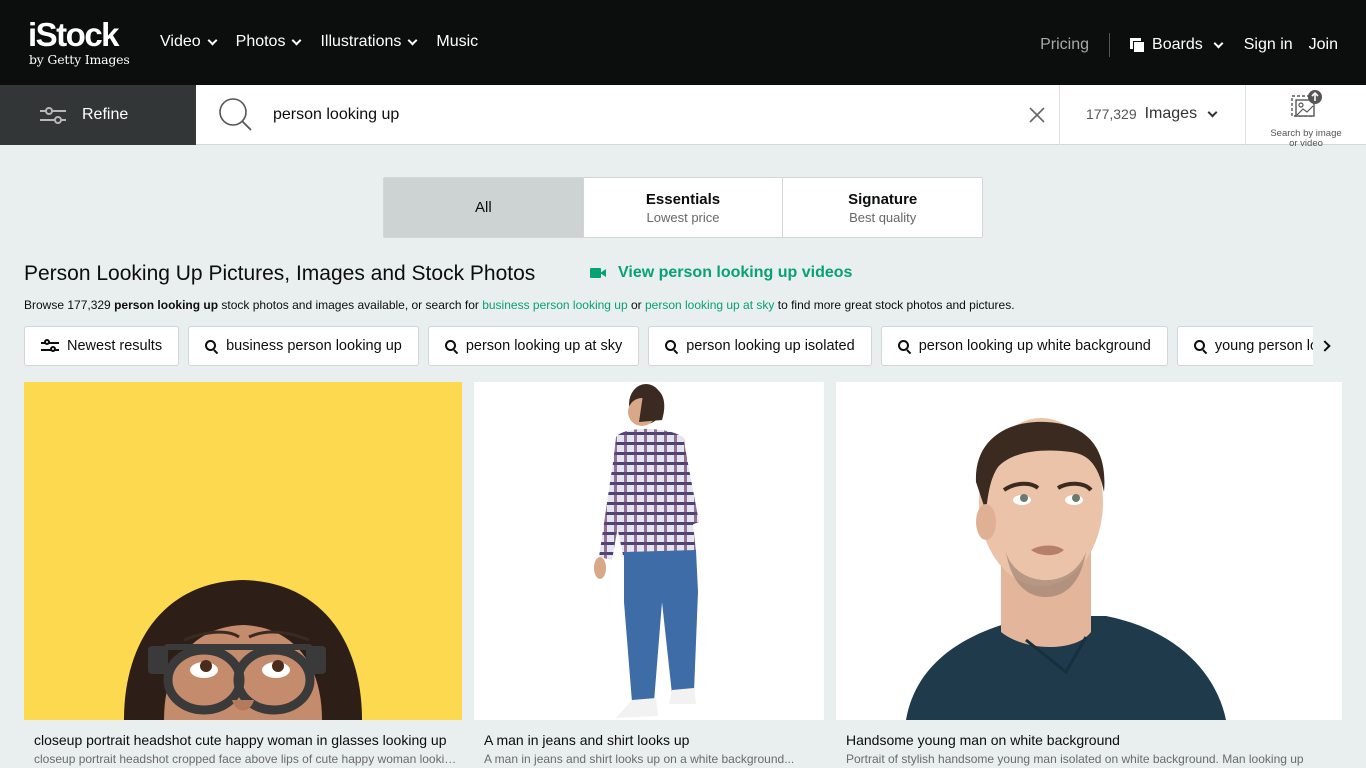 Image resolution: width=1366 pixels, height=768 pixels. I want to click on young-man-portrait-photo, so click(1066, 569).